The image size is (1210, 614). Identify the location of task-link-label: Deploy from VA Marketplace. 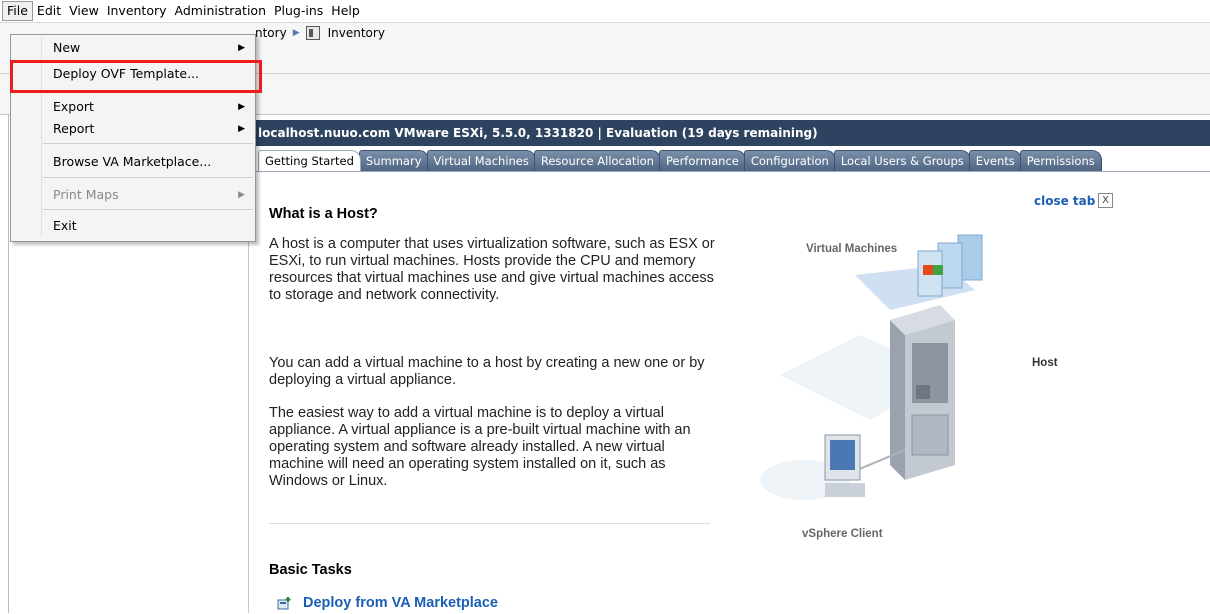
(400, 603).